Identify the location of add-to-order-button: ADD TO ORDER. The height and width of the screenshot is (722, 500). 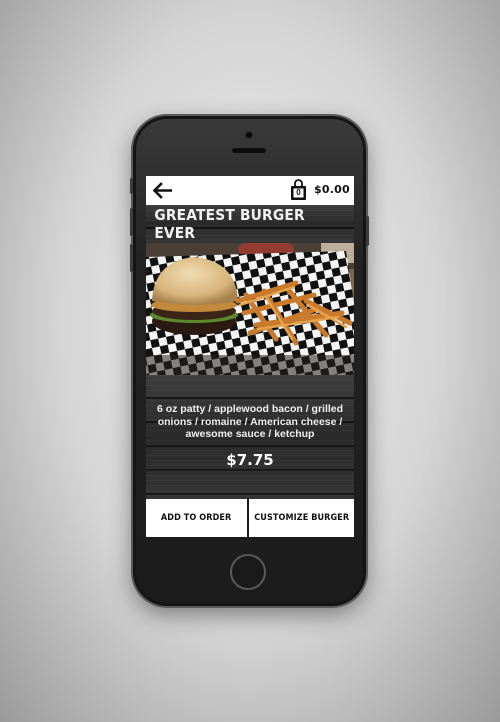
(196, 518).